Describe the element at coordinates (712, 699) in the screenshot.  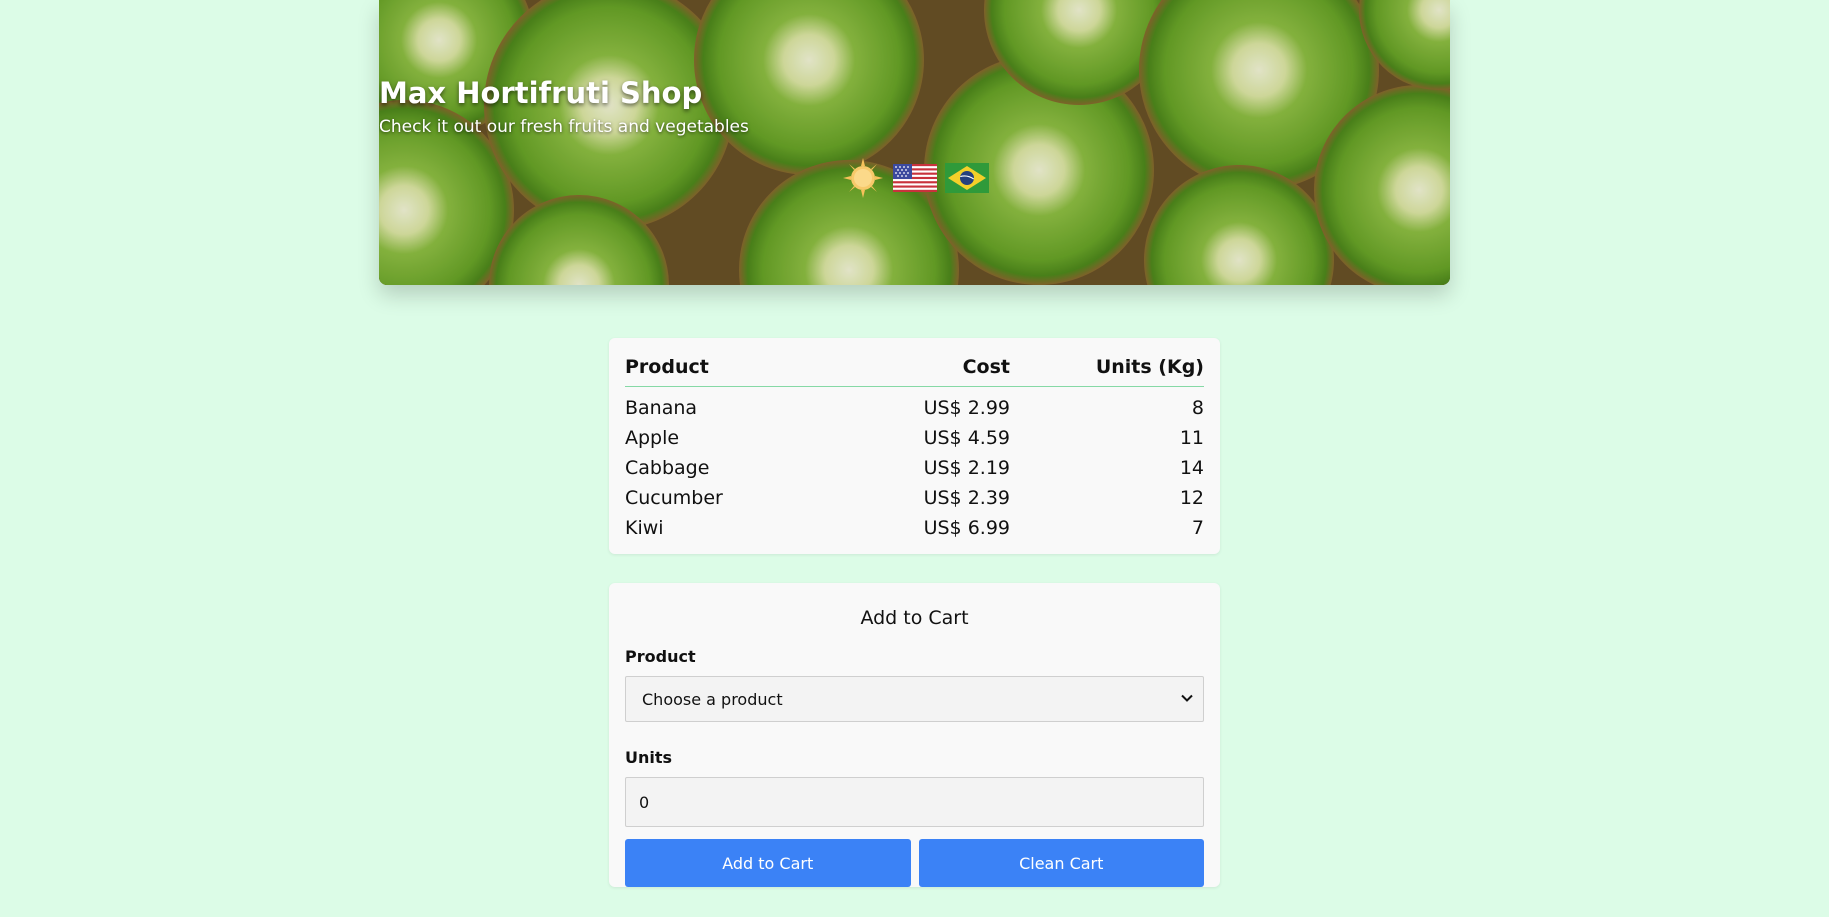
I see `product-select-value: Choose a product` at that location.